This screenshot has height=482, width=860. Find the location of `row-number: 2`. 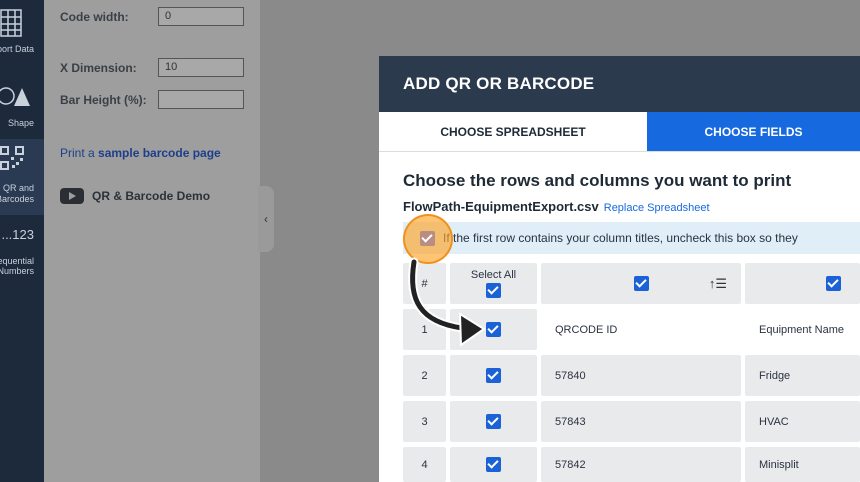

row-number: 2 is located at coordinates (424, 375).